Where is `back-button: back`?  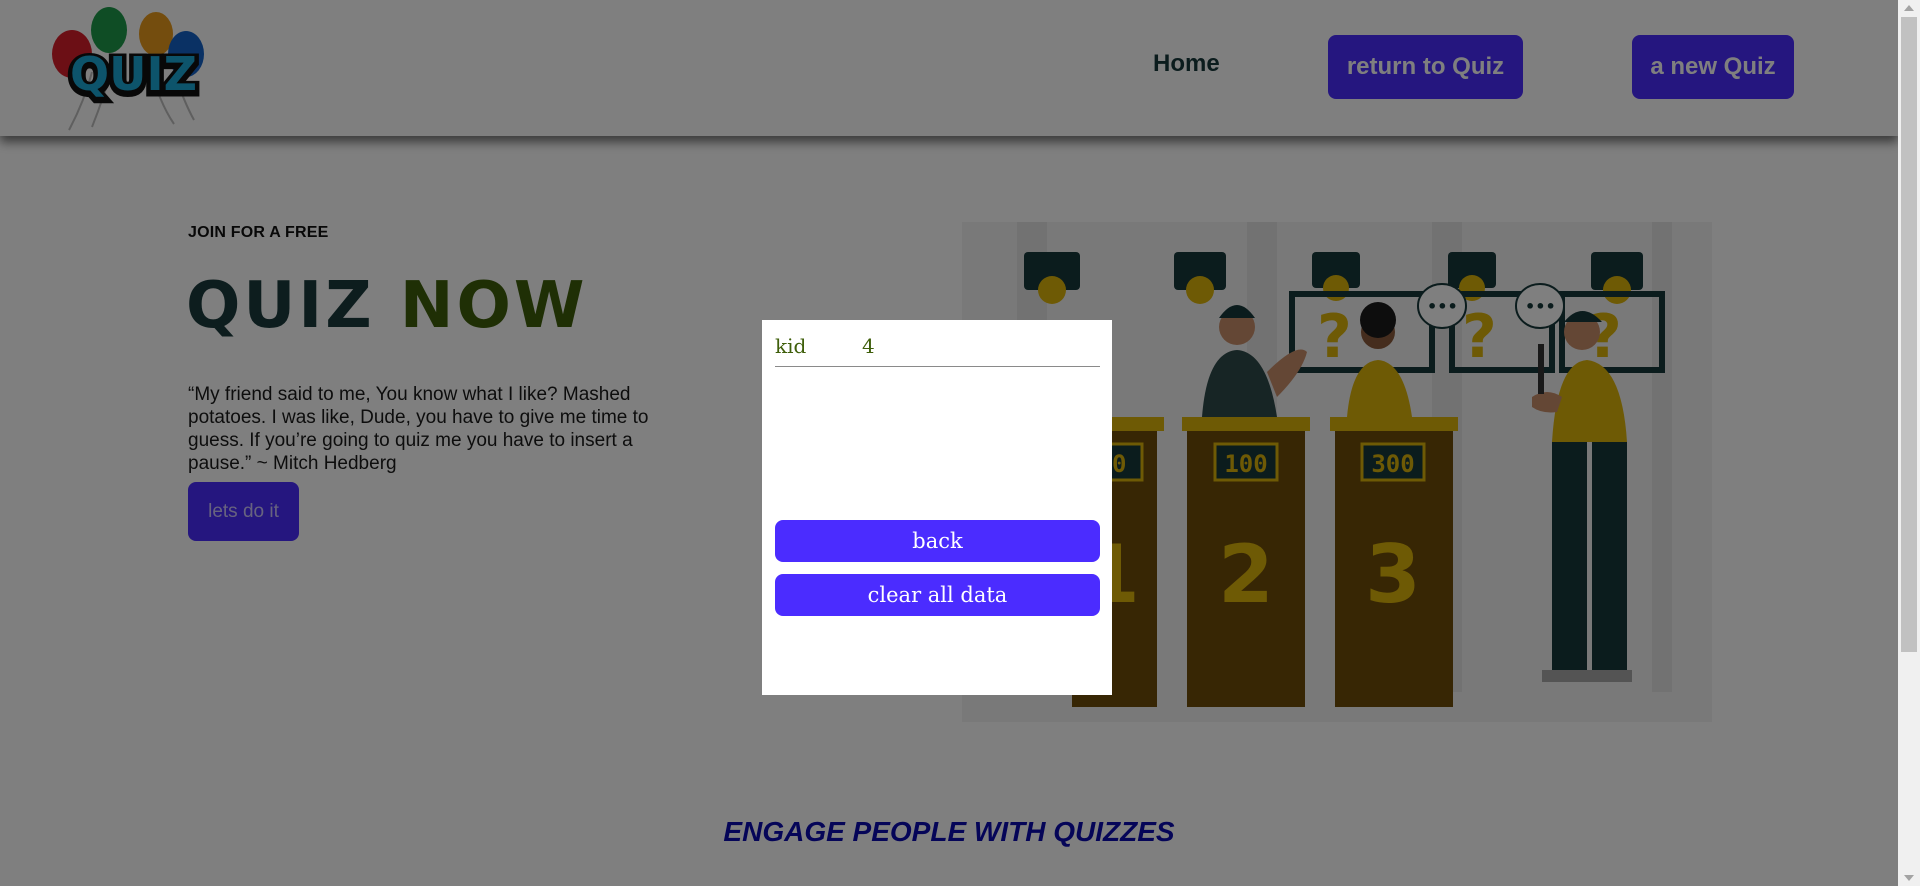
back-button: back is located at coordinates (937, 541).